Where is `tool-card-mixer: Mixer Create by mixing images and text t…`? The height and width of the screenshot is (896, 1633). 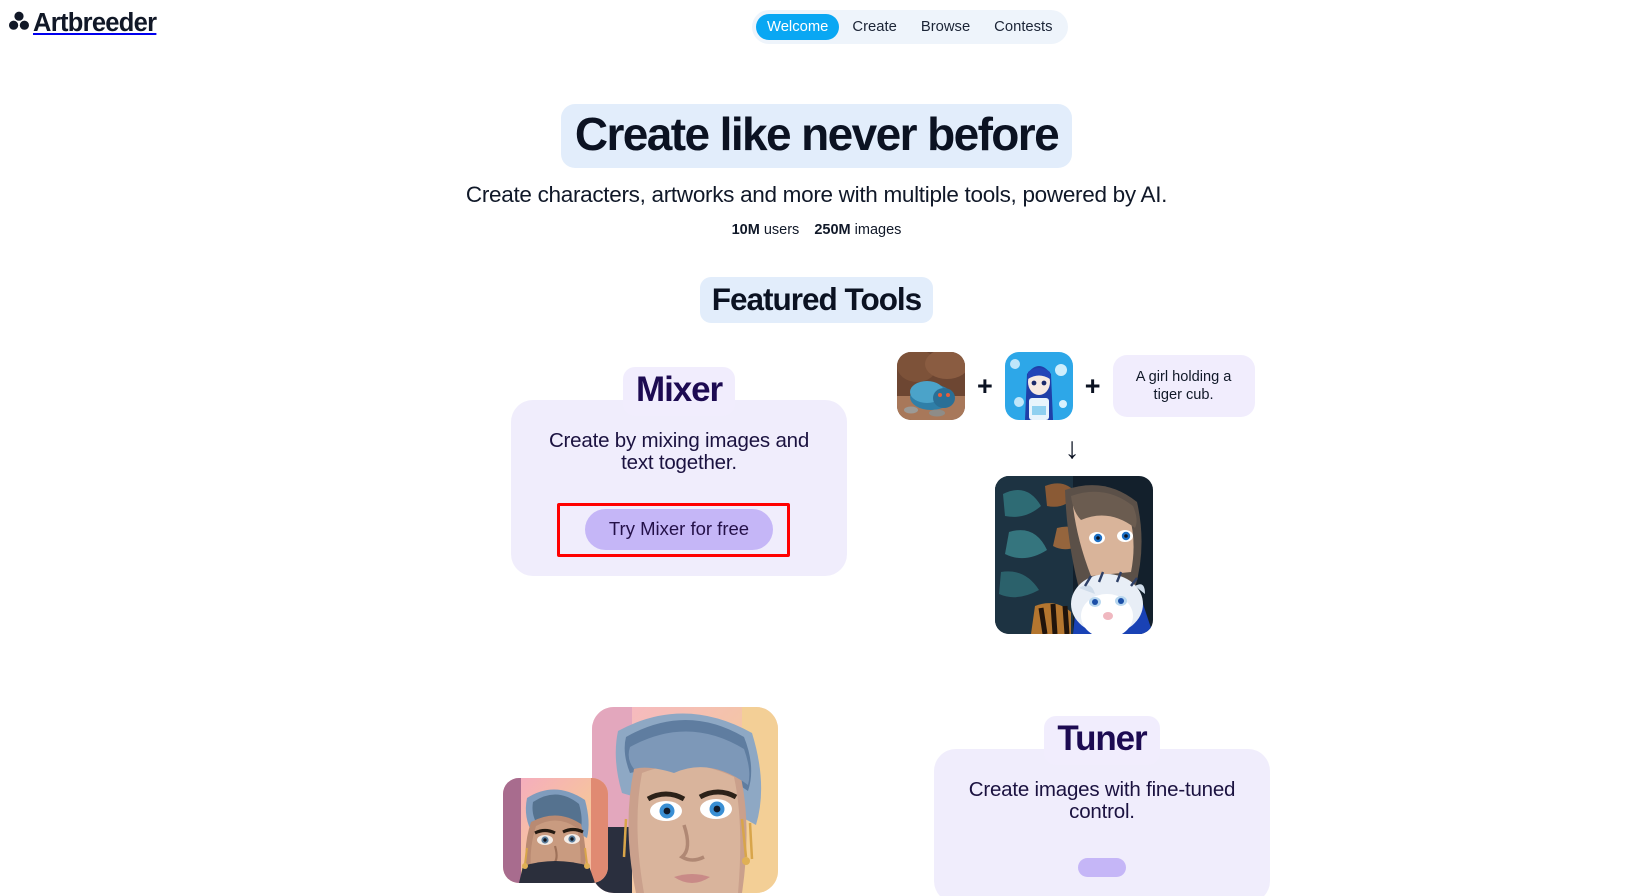 tool-card-mixer: Mixer Create by mixing images and text t… is located at coordinates (679, 472).